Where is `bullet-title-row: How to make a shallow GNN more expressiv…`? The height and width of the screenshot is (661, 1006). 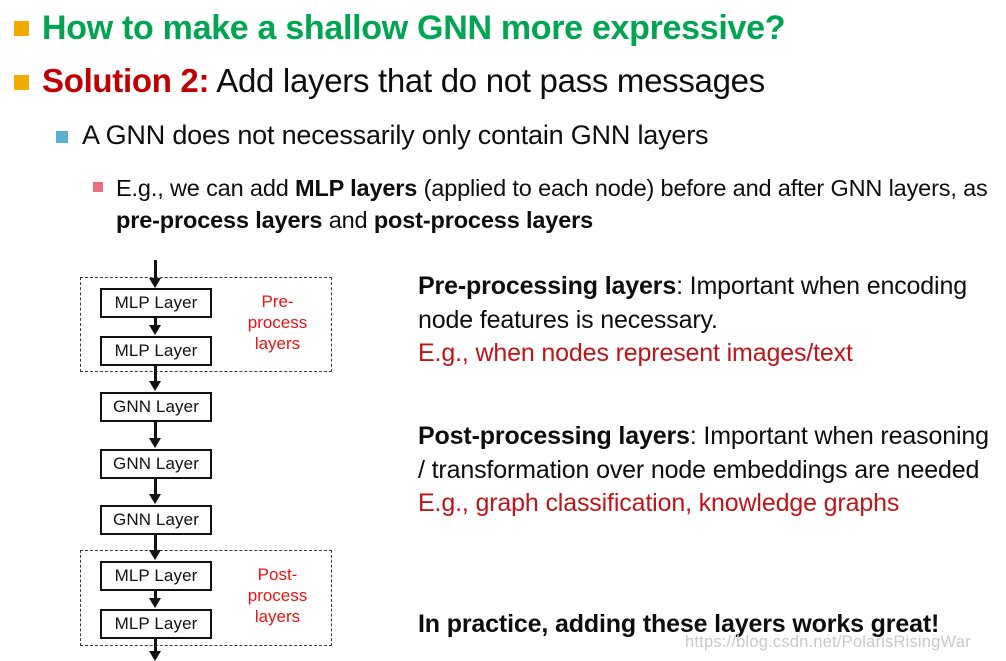 bullet-title-row: How to make a shallow GNN more expressiv… is located at coordinates (504, 28).